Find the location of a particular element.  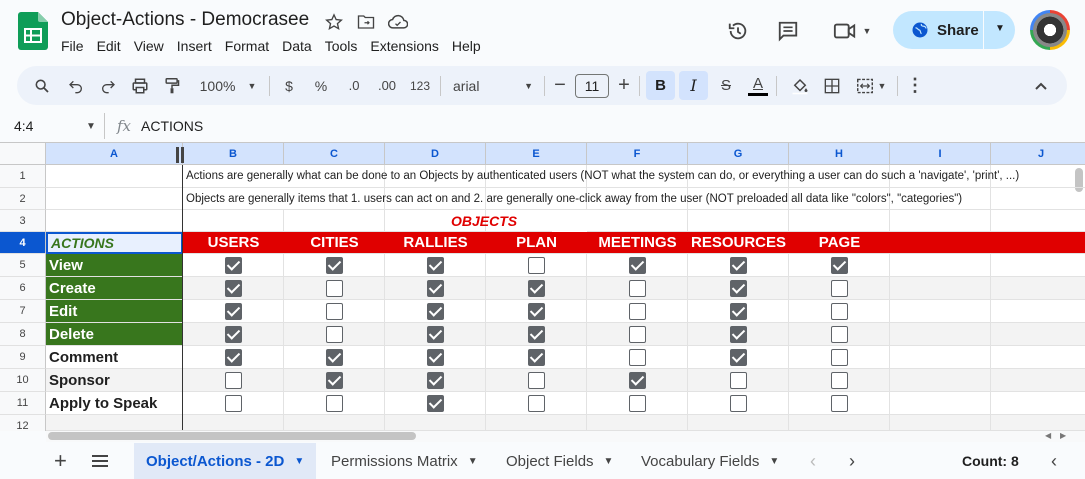

object-header-cell: PLAN is located at coordinates (536, 243).